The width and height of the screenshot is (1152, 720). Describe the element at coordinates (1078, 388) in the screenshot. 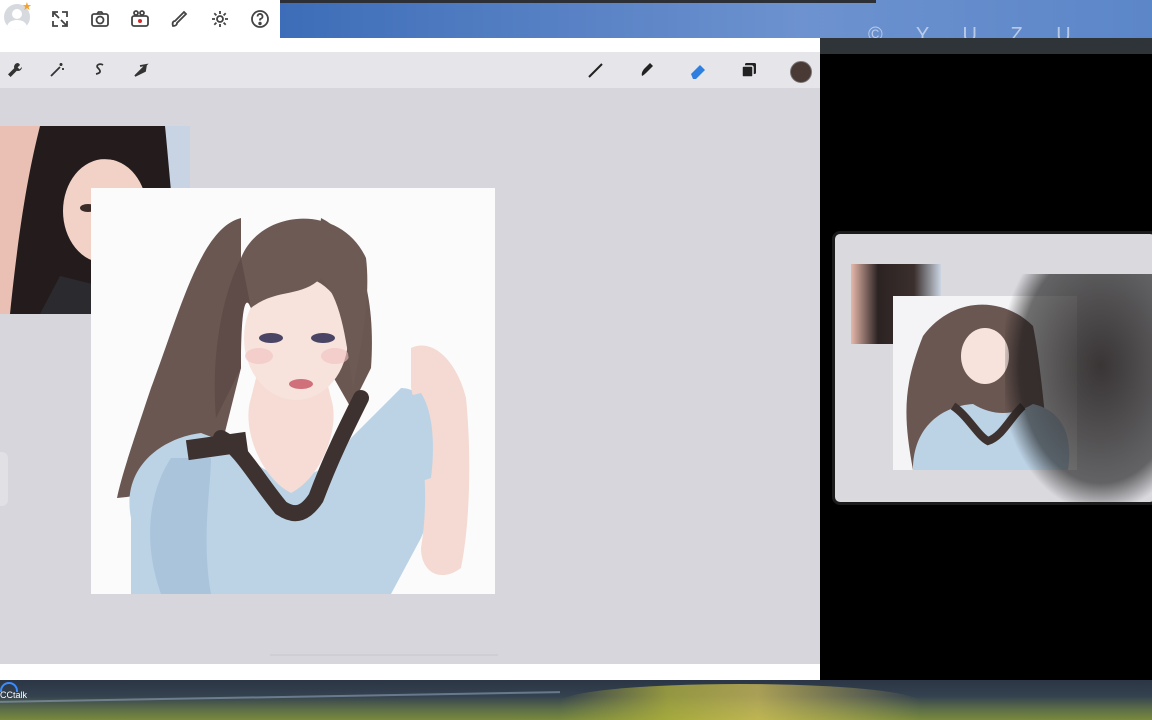

I see `hand-with-stylus` at that location.